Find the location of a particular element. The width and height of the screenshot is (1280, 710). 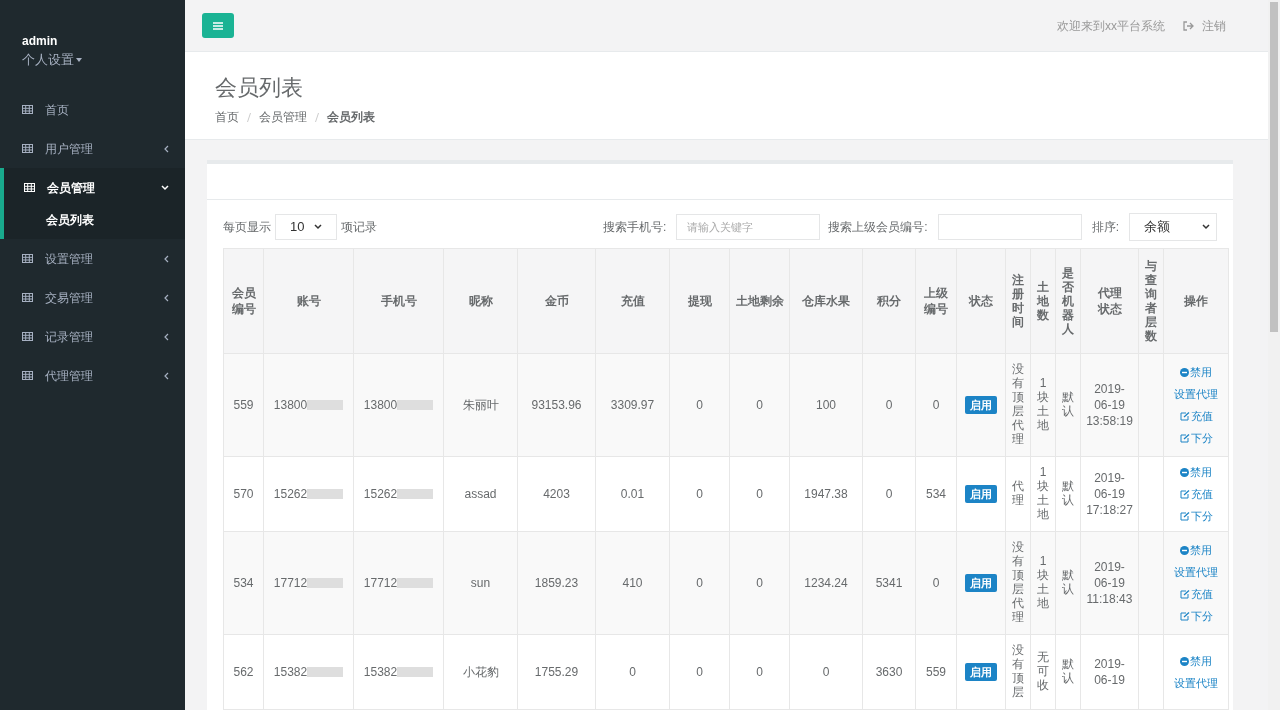

sort-select: 余额 is located at coordinates (1173, 227).